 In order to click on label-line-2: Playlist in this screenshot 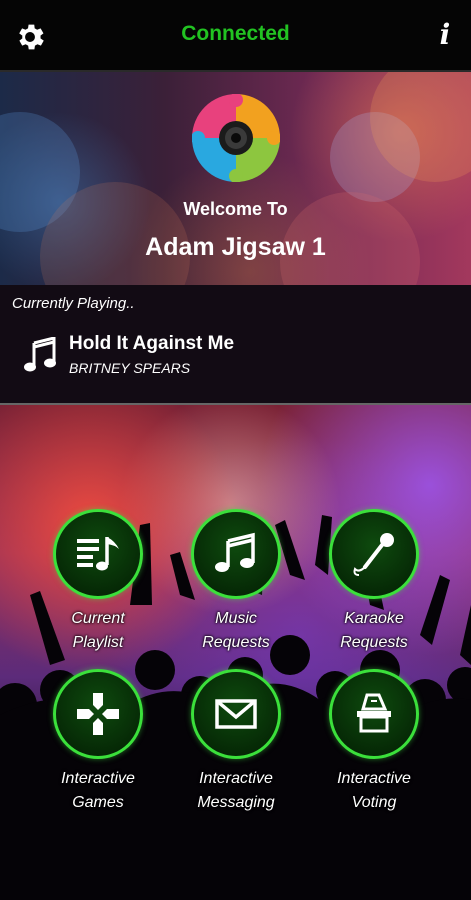, I will do `click(98, 642)`.